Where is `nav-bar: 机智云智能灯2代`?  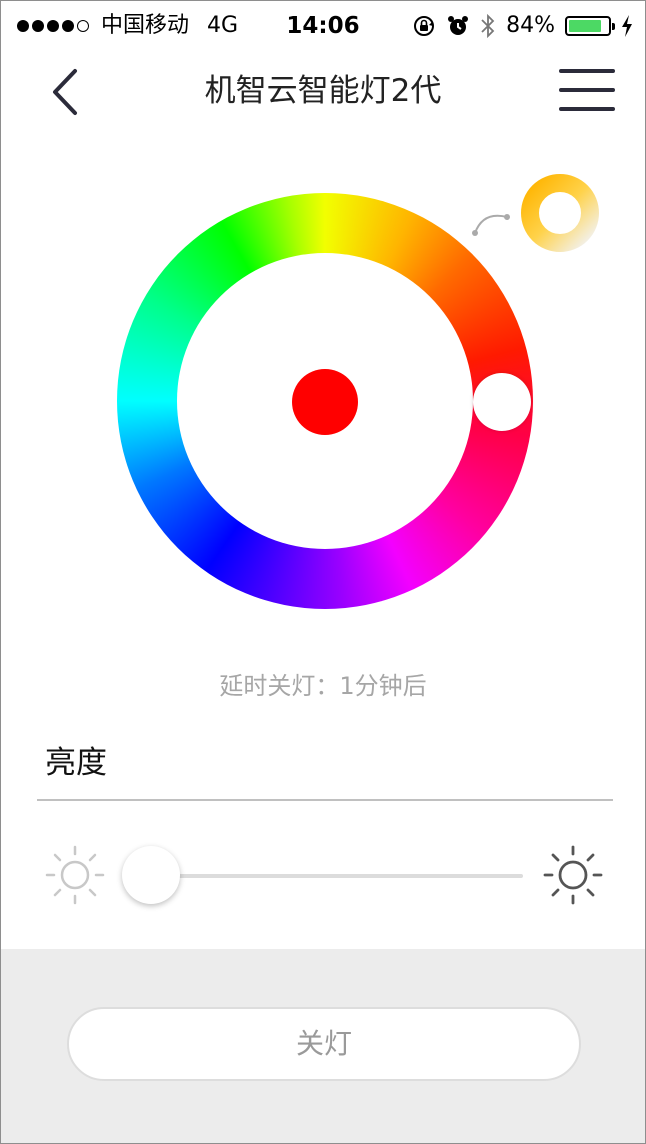 nav-bar: 机智云智能灯2代 is located at coordinates (323, 93).